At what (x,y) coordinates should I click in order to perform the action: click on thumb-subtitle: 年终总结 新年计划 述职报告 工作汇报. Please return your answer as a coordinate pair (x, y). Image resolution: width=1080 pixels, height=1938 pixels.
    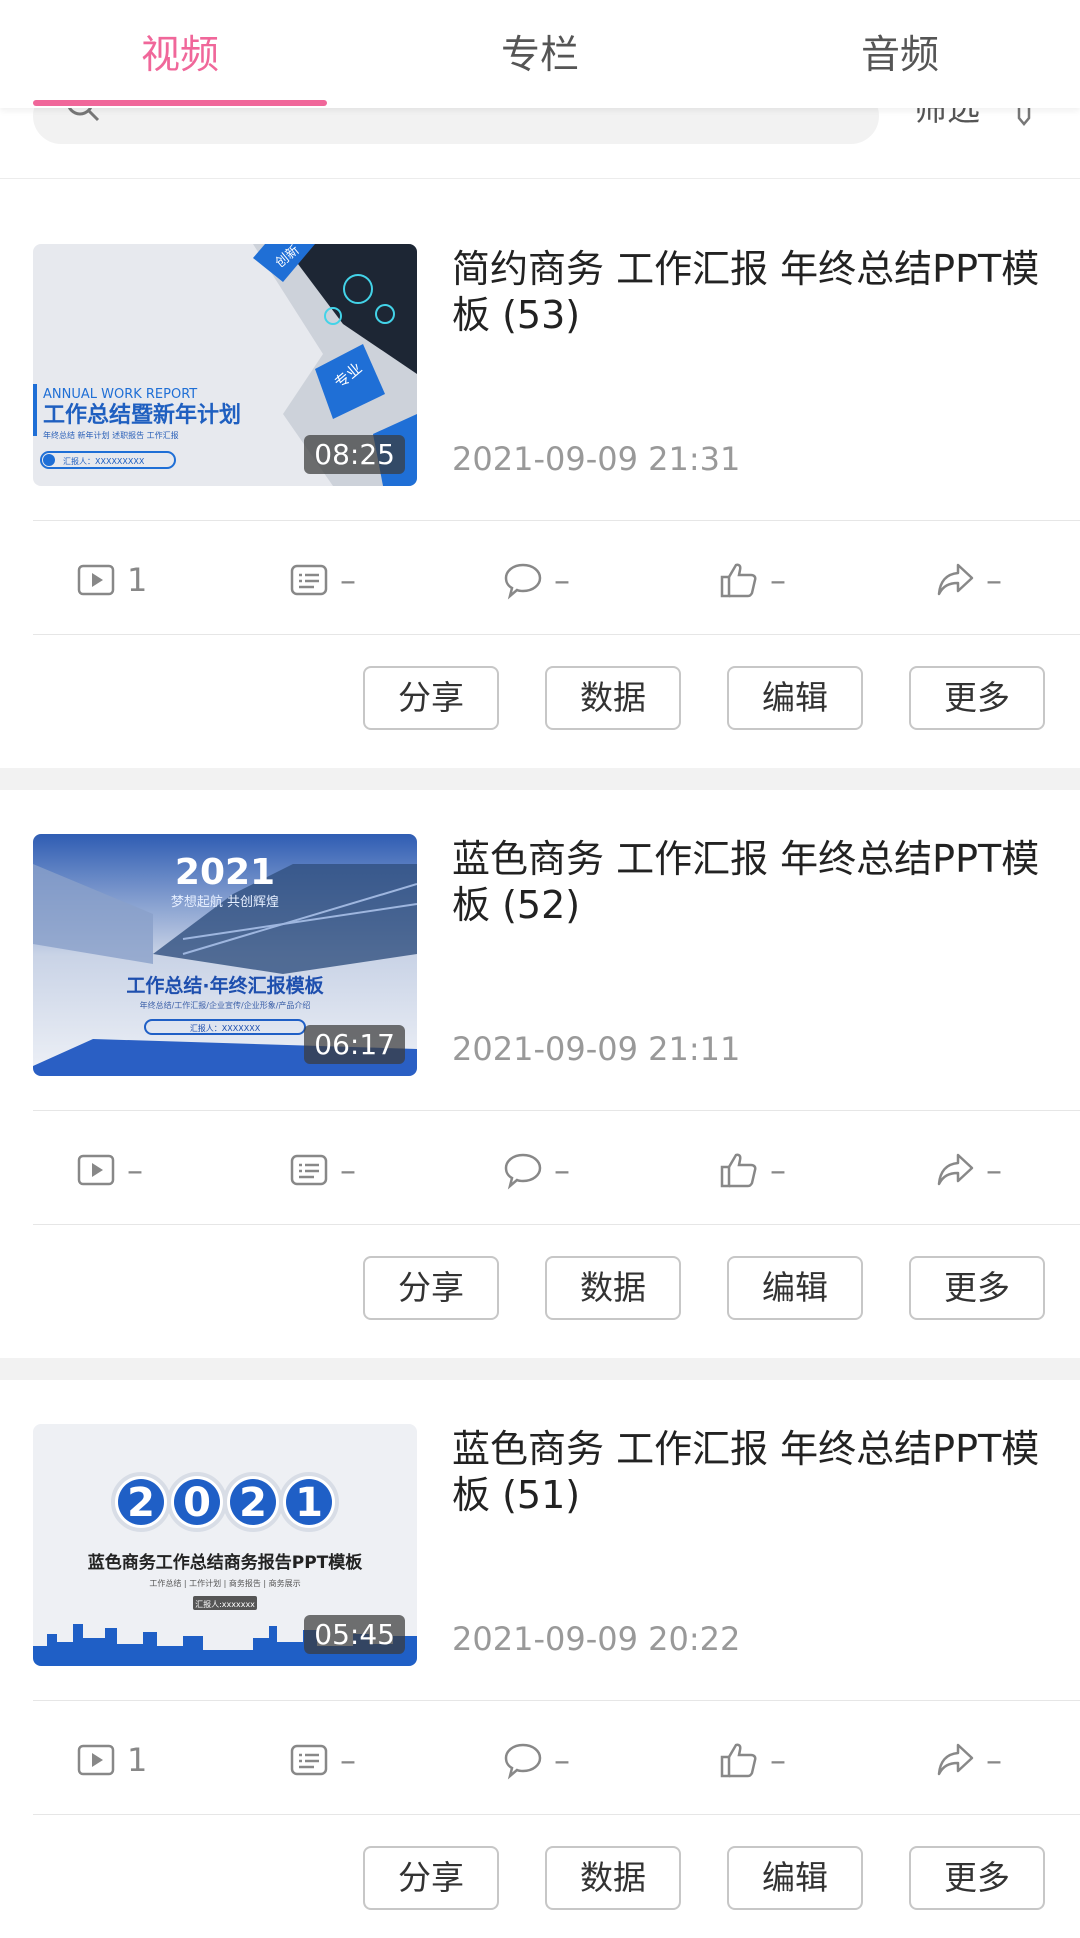
    Looking at the image, I should click on (111, 435).